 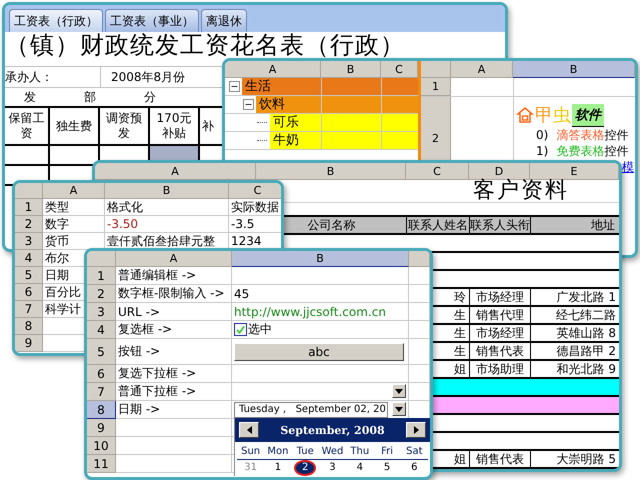 I want to click on weekday-label: Sun, so click(x=250, y=452).